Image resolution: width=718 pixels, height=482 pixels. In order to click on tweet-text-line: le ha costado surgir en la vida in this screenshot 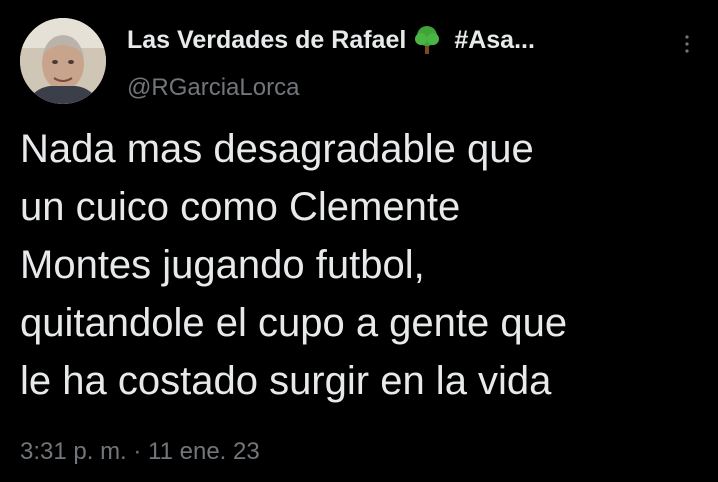, I will do `click(286, 381)`.